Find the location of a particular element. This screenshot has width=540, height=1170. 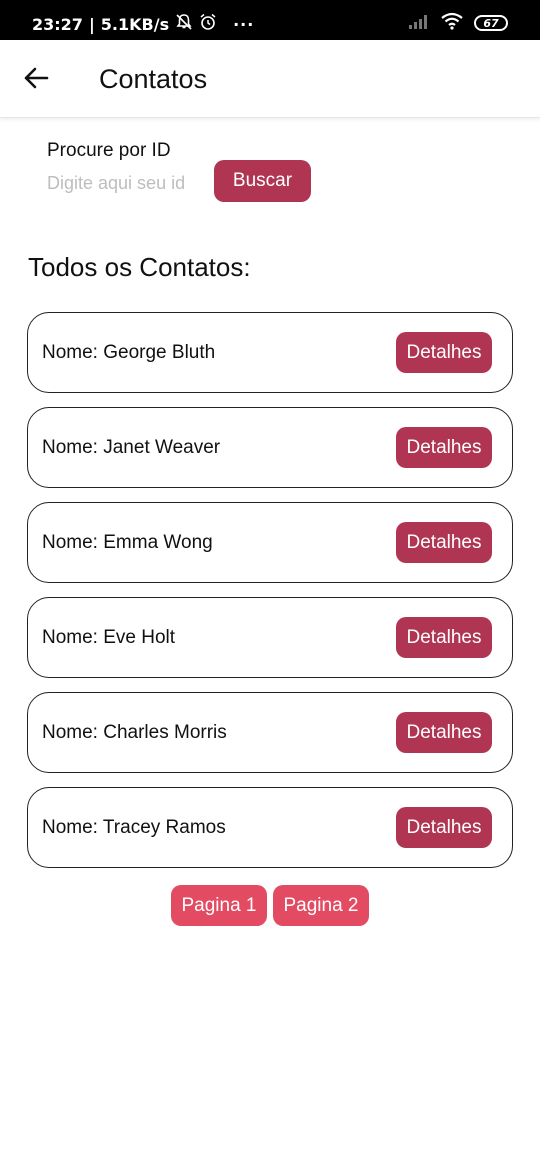

contact-name: Nome: George Bluth is located at coordinates (129, 352).